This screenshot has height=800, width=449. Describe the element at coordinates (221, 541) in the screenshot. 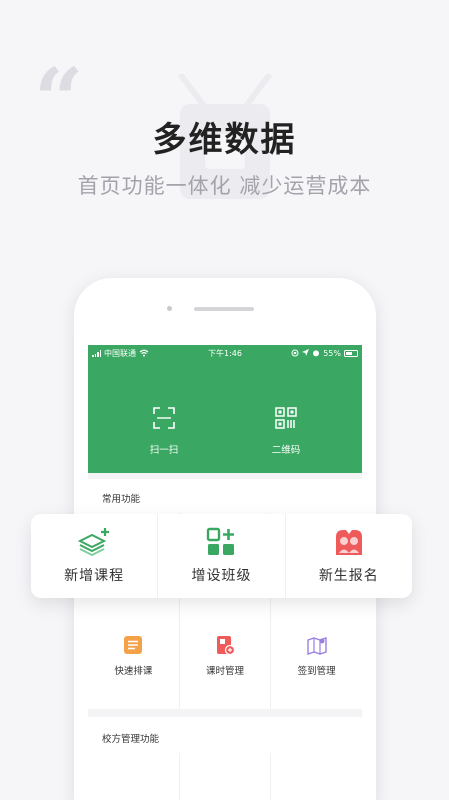

I see `grid-plus-icon` at that location.